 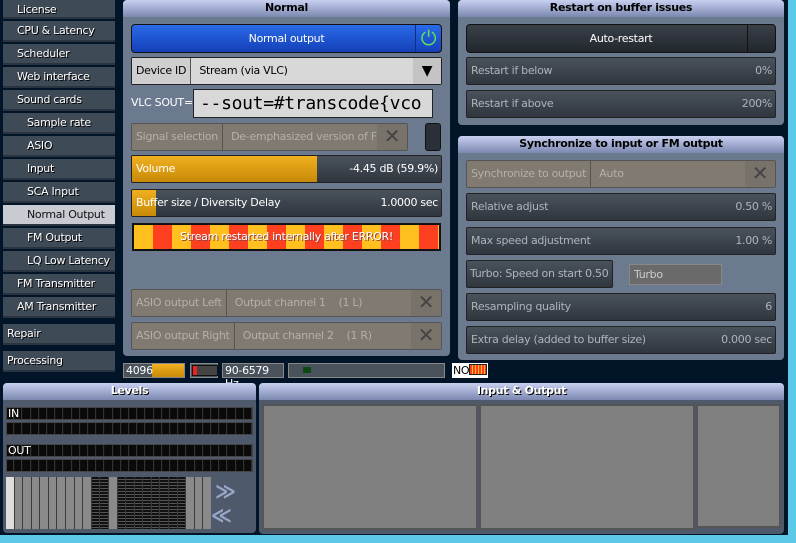 What do you see at coordinates (129, 413) in the screenshot?
I see `in-meter-left` at bounding box center [129, 413].